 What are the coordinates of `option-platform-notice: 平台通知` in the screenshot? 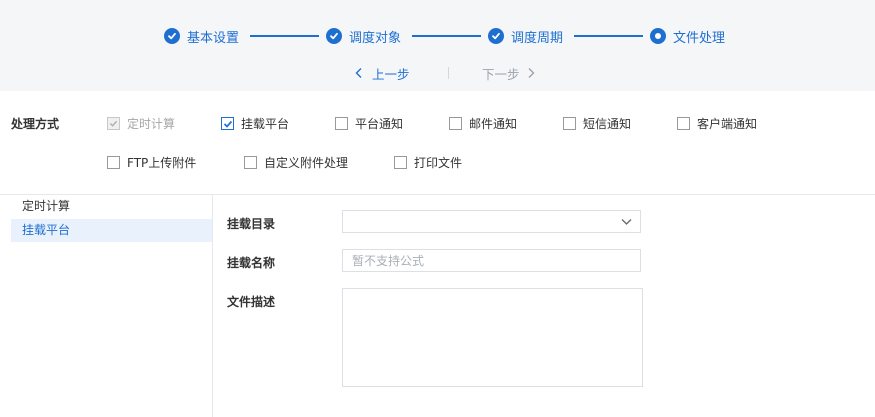 It's located at (369, 123).